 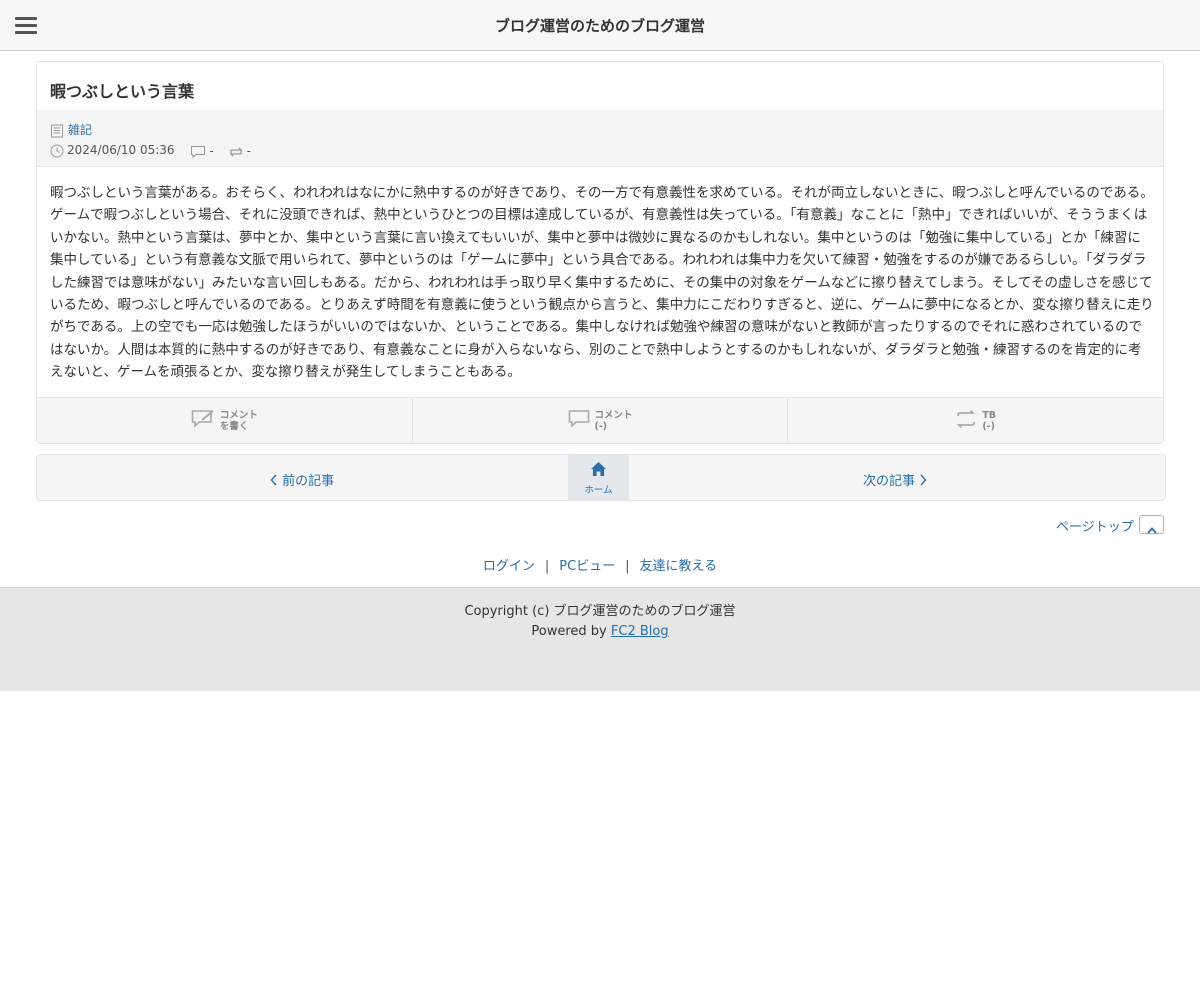 I want to click on chevron-right-icon, so click(x=923, y=481).